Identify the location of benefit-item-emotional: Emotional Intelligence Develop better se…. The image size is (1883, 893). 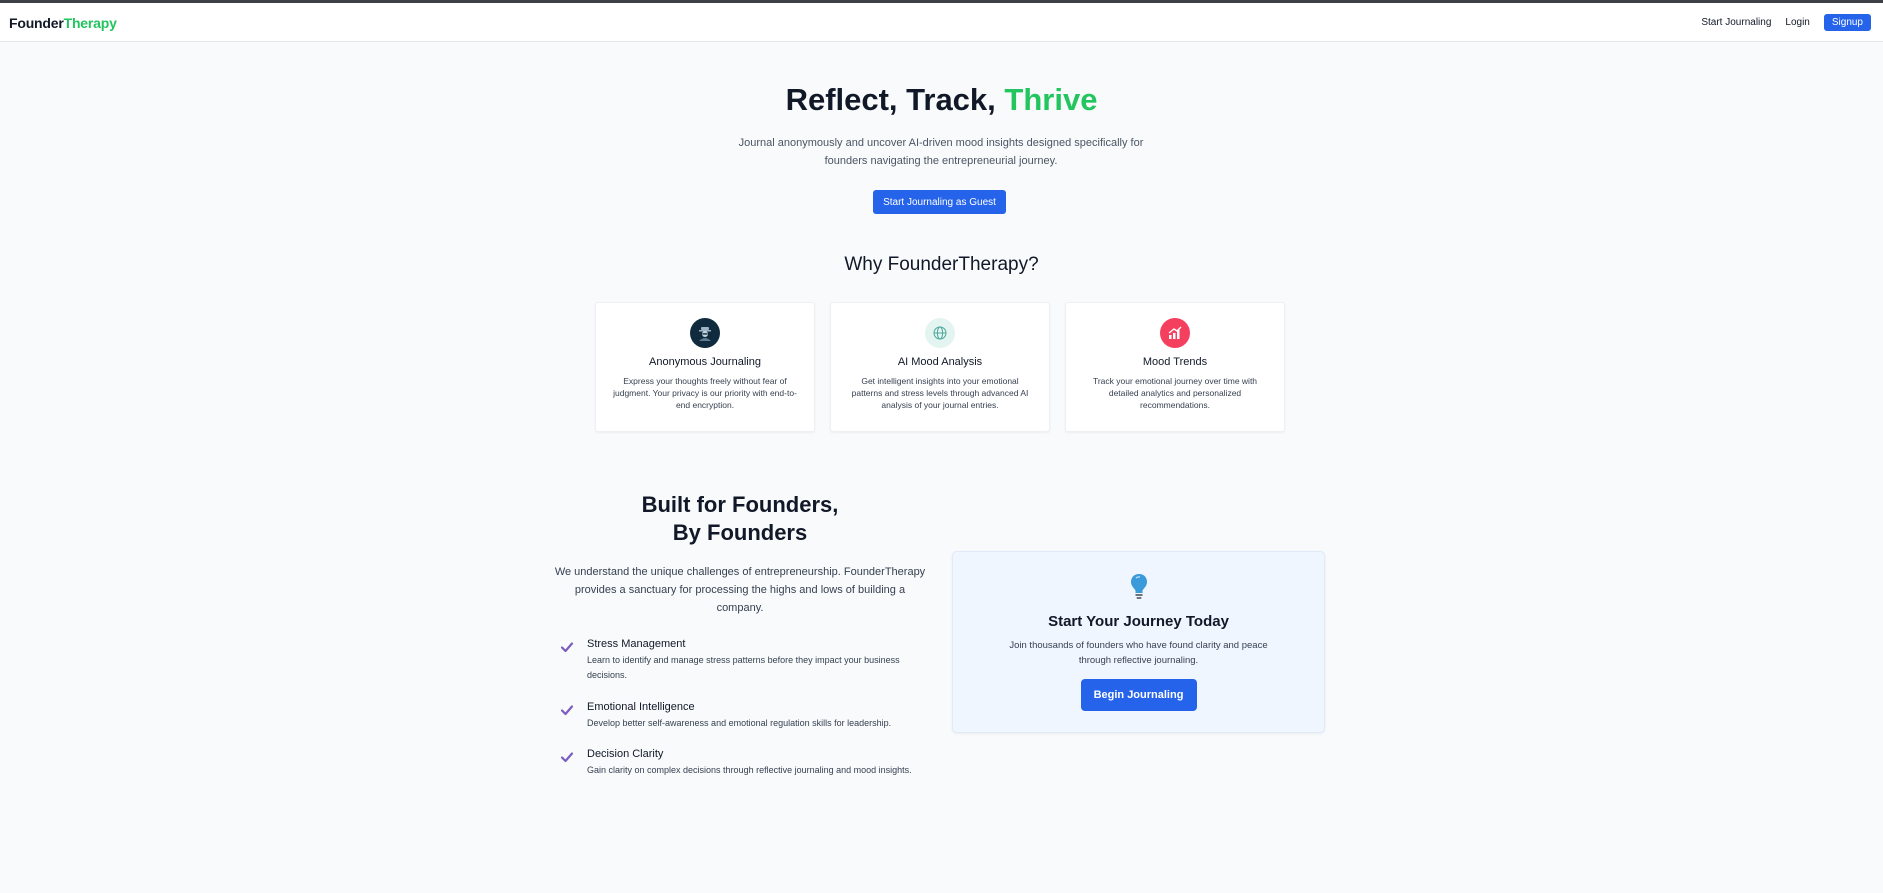
(740, 716).